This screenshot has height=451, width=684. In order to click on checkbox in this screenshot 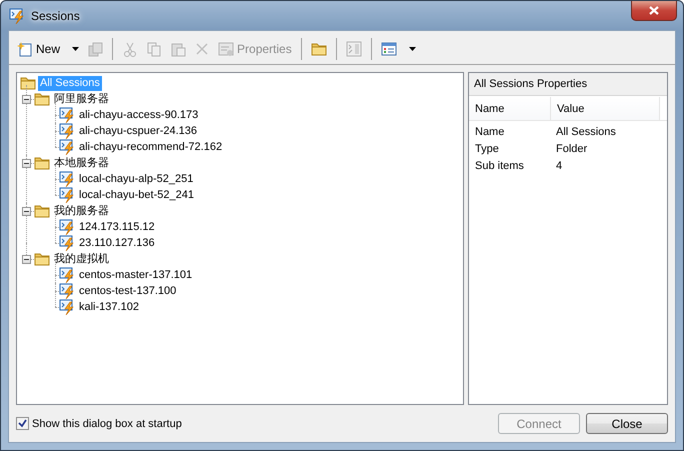, I will do `click(22, 423)`.